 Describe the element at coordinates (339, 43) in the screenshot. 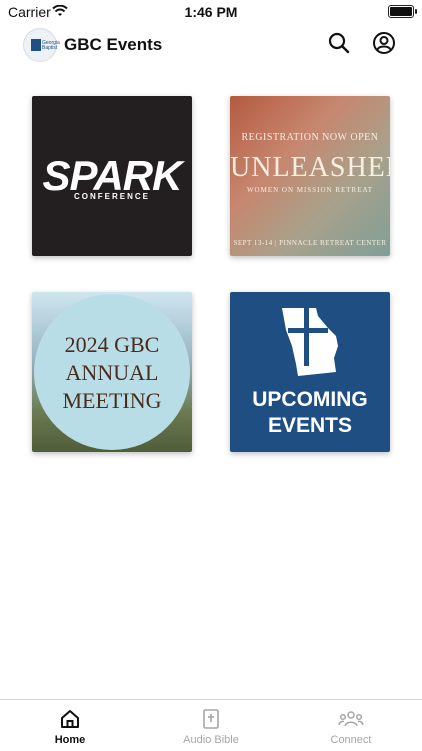

I see `search-icon` at that location.